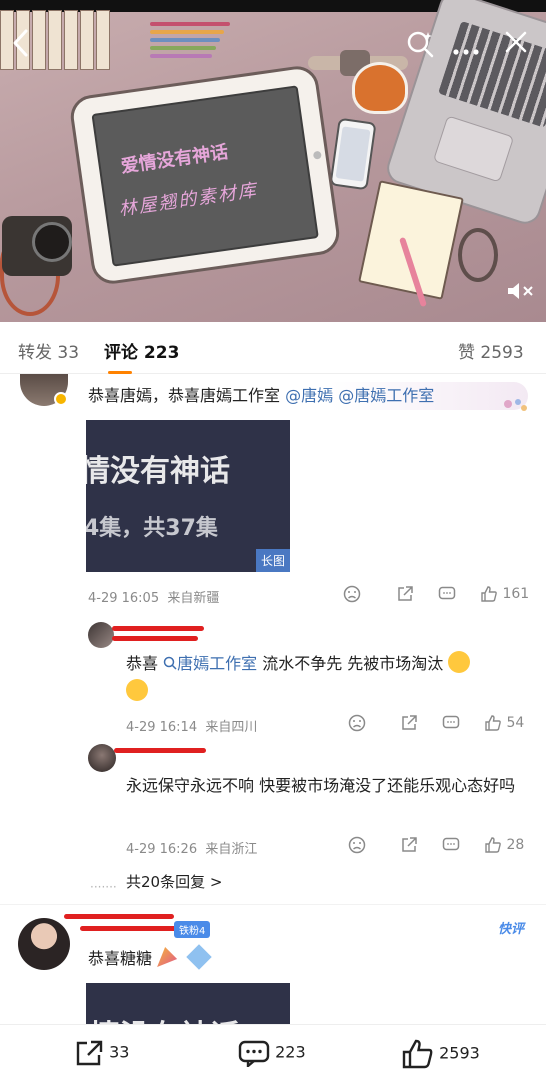 The height and width of the screenshot is (1080, 546). What do you see at coordinates (504, 723) in the screenshot?
I see `like-button: 54` at bounding box center [504, 723].